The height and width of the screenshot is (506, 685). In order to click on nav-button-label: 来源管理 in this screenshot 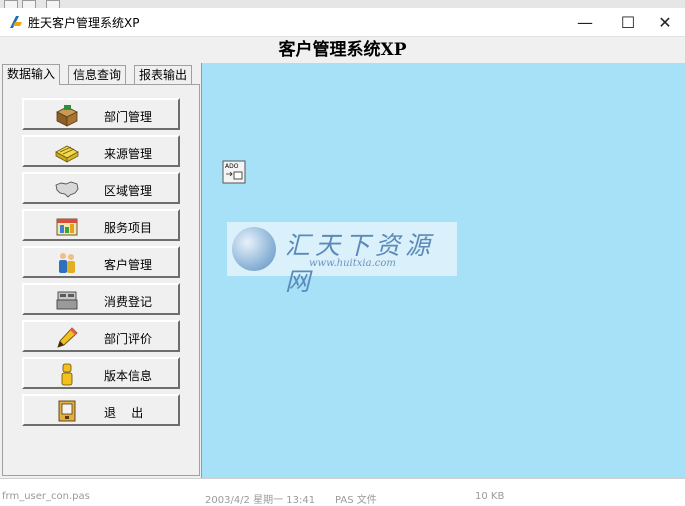, I will do `click(128, 154)`.